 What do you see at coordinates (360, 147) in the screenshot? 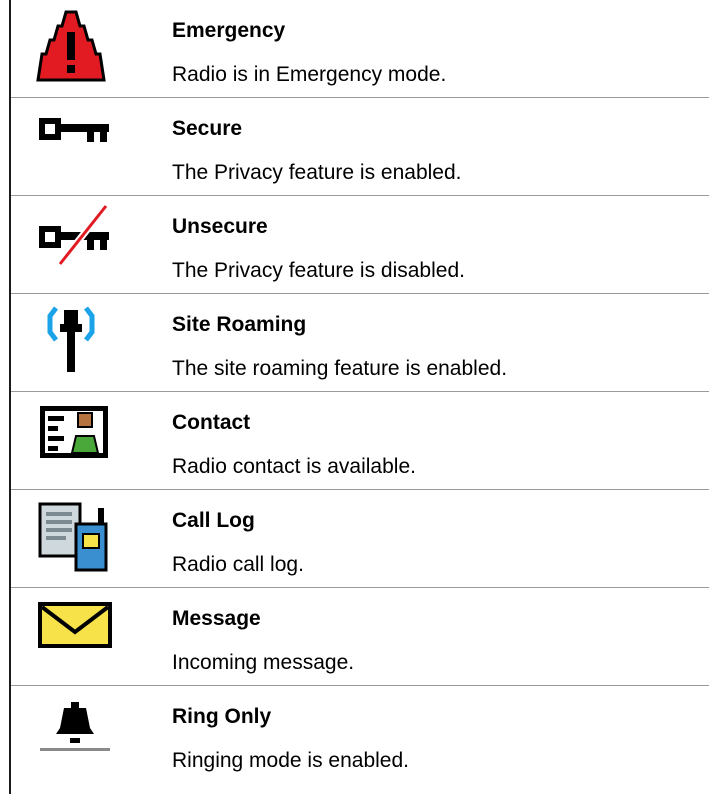
I see `legend-row-secure: Secure The Privacy feature is enabled.` at bounding box center [360, 147].